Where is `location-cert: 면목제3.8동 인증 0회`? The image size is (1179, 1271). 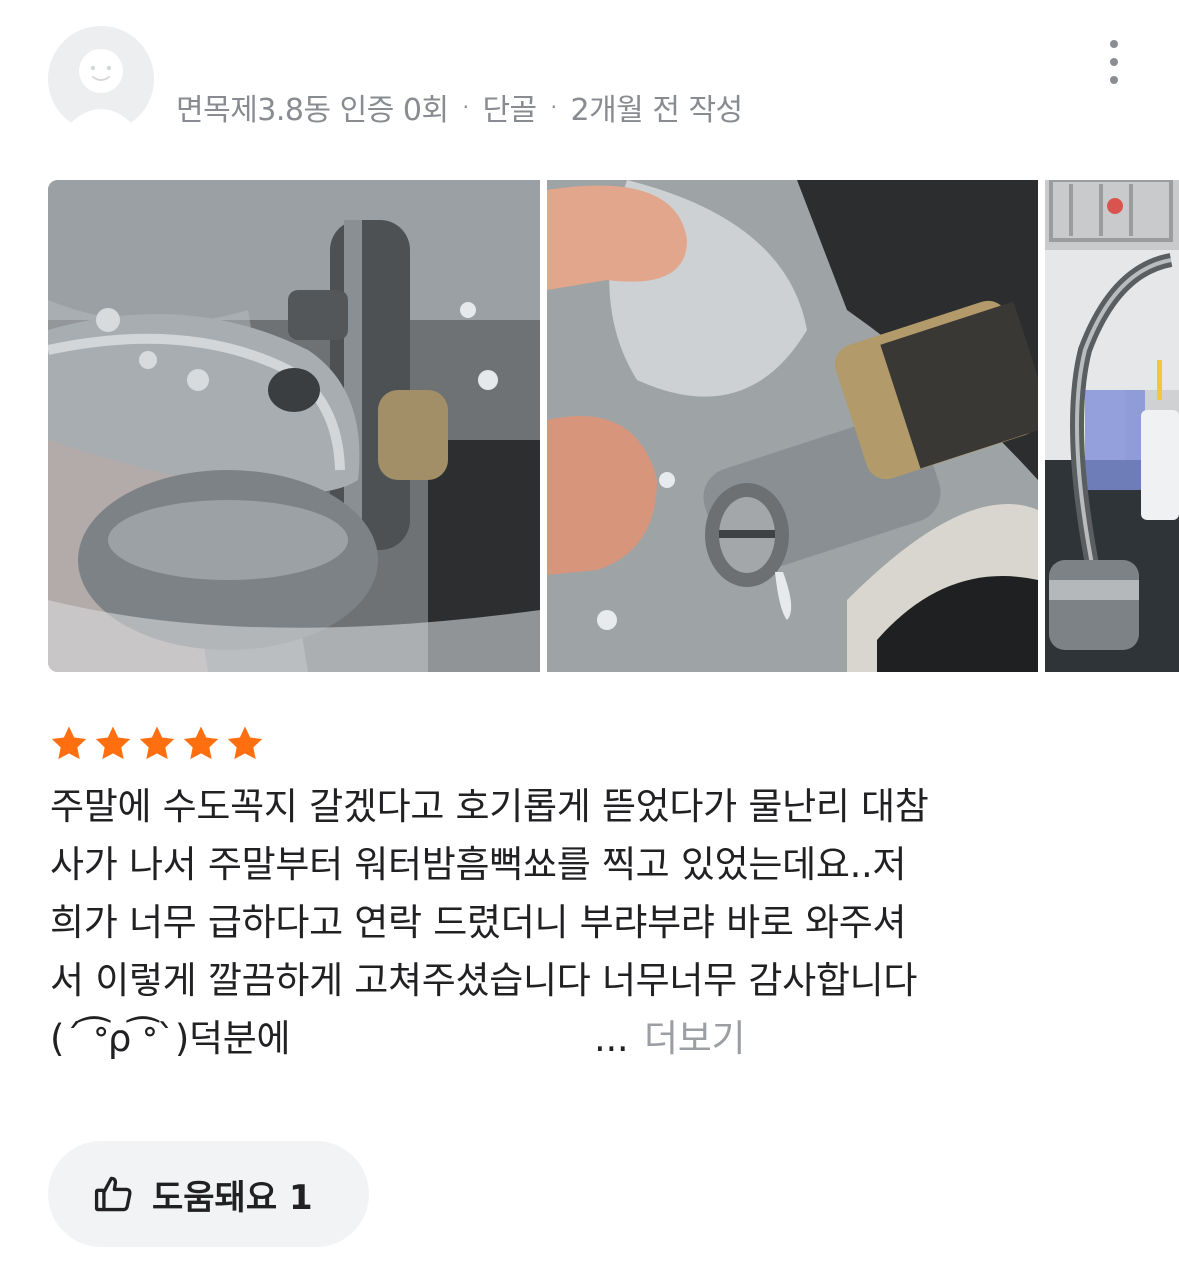 location-cert: 면목제3.8동 인증 0회 is located at coordinates (312, 110).